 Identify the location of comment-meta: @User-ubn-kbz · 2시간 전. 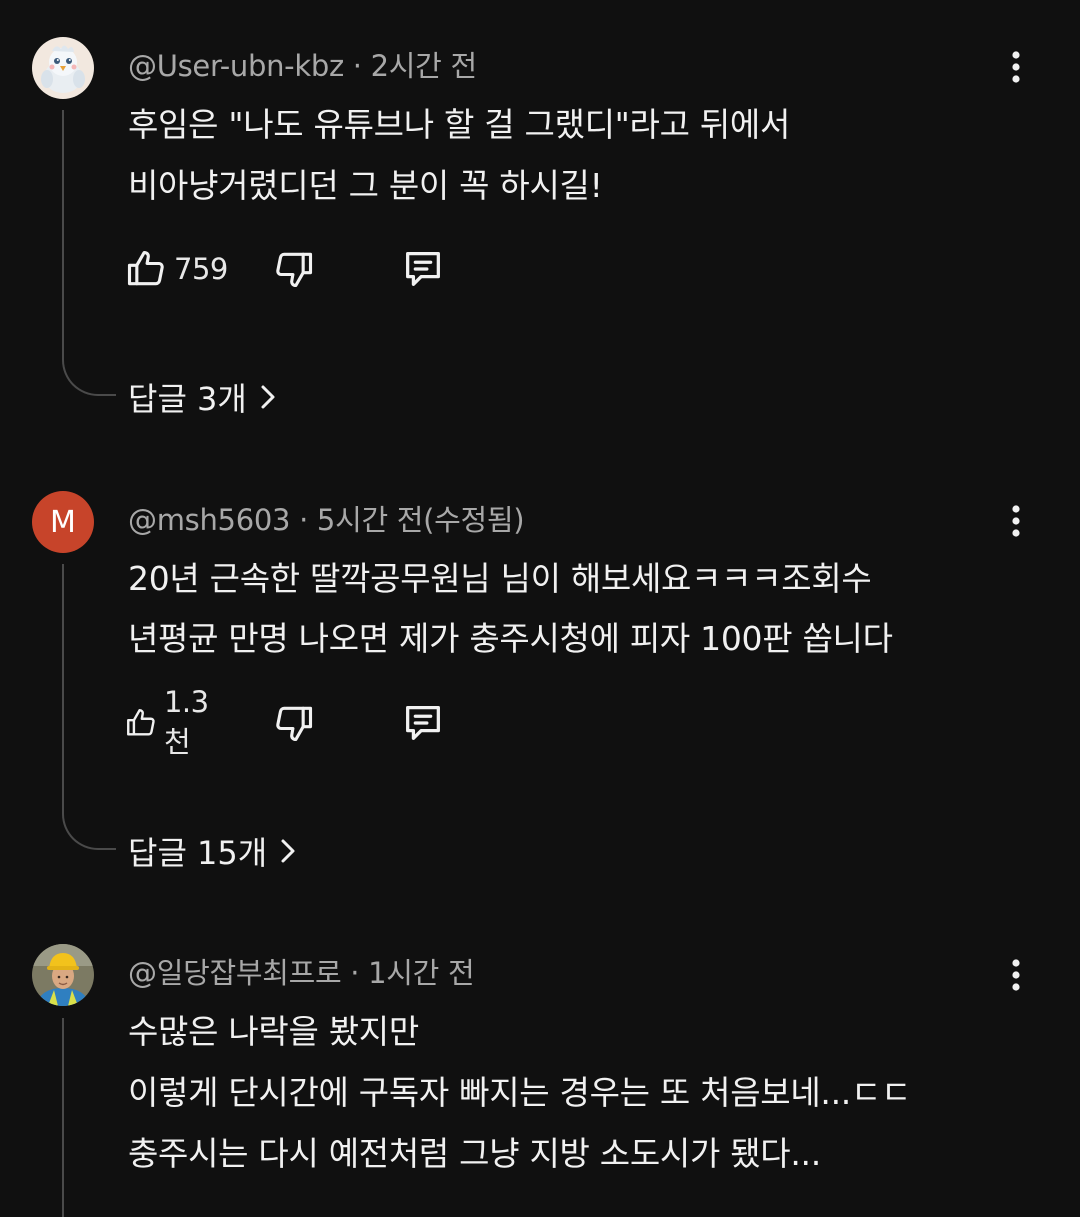
(302, 64).